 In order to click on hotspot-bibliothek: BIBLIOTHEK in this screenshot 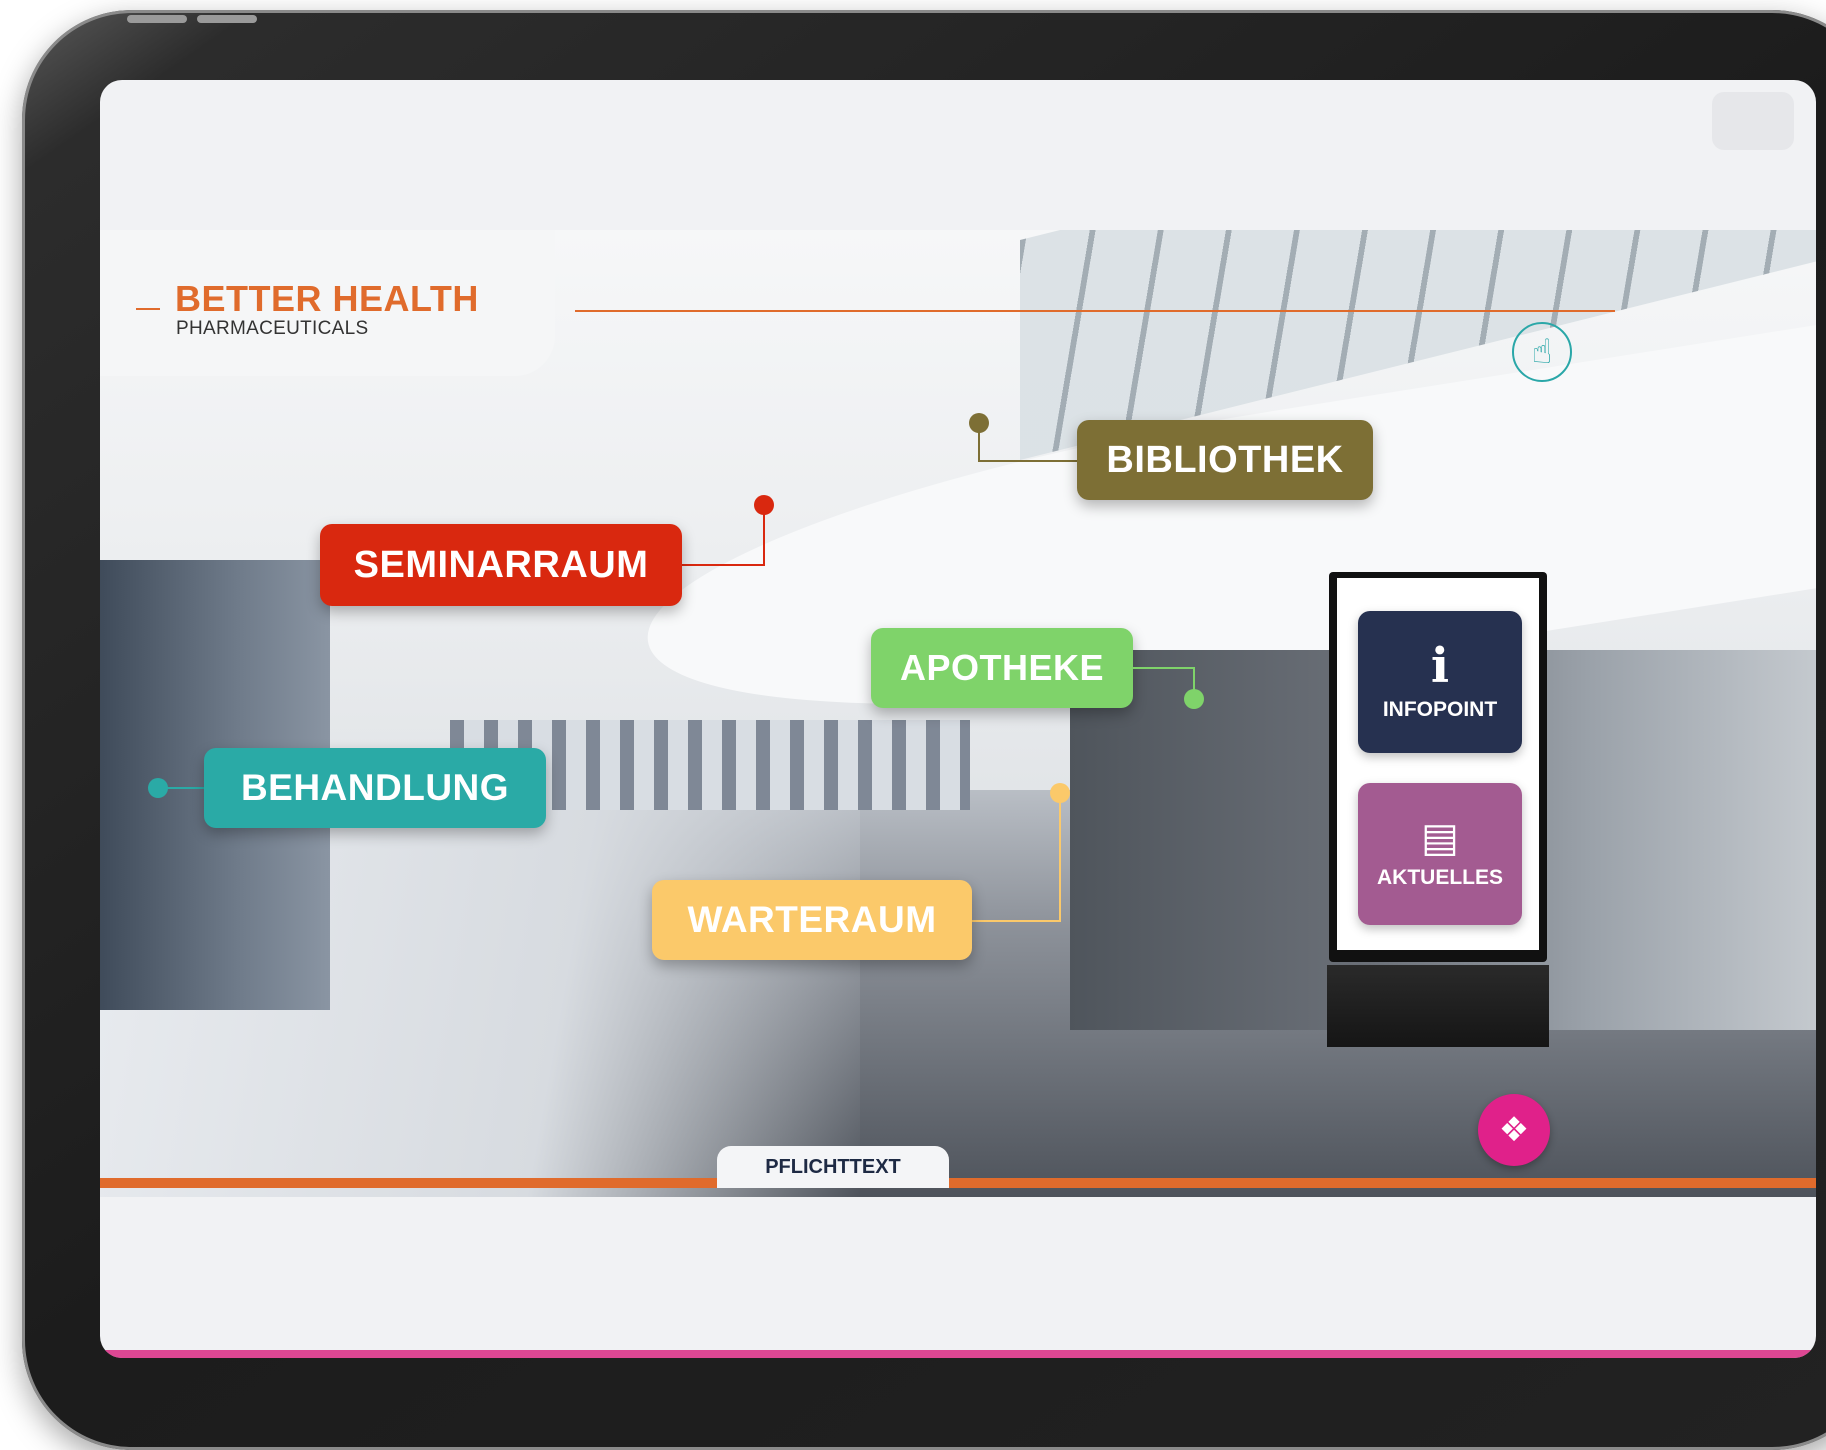, I will do `click(1225, 460)`.